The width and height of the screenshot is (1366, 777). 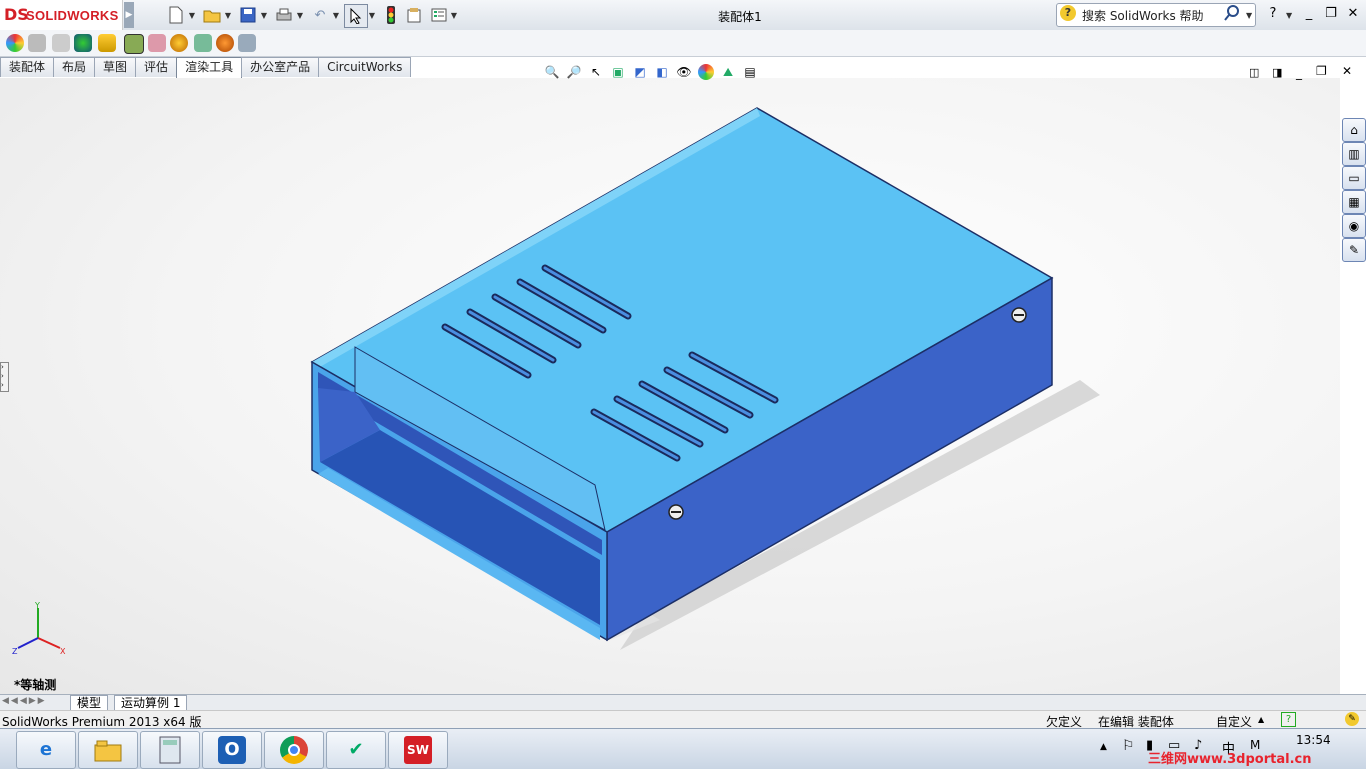 What do you see at coordinates (651, 72) in the screenshot?
I see `heads-up-view-toolbar: 🔍 🔎 ↖ ▣ ◩ ◧ 👁 ⛰ ▤` at bounding box center [651, 72].